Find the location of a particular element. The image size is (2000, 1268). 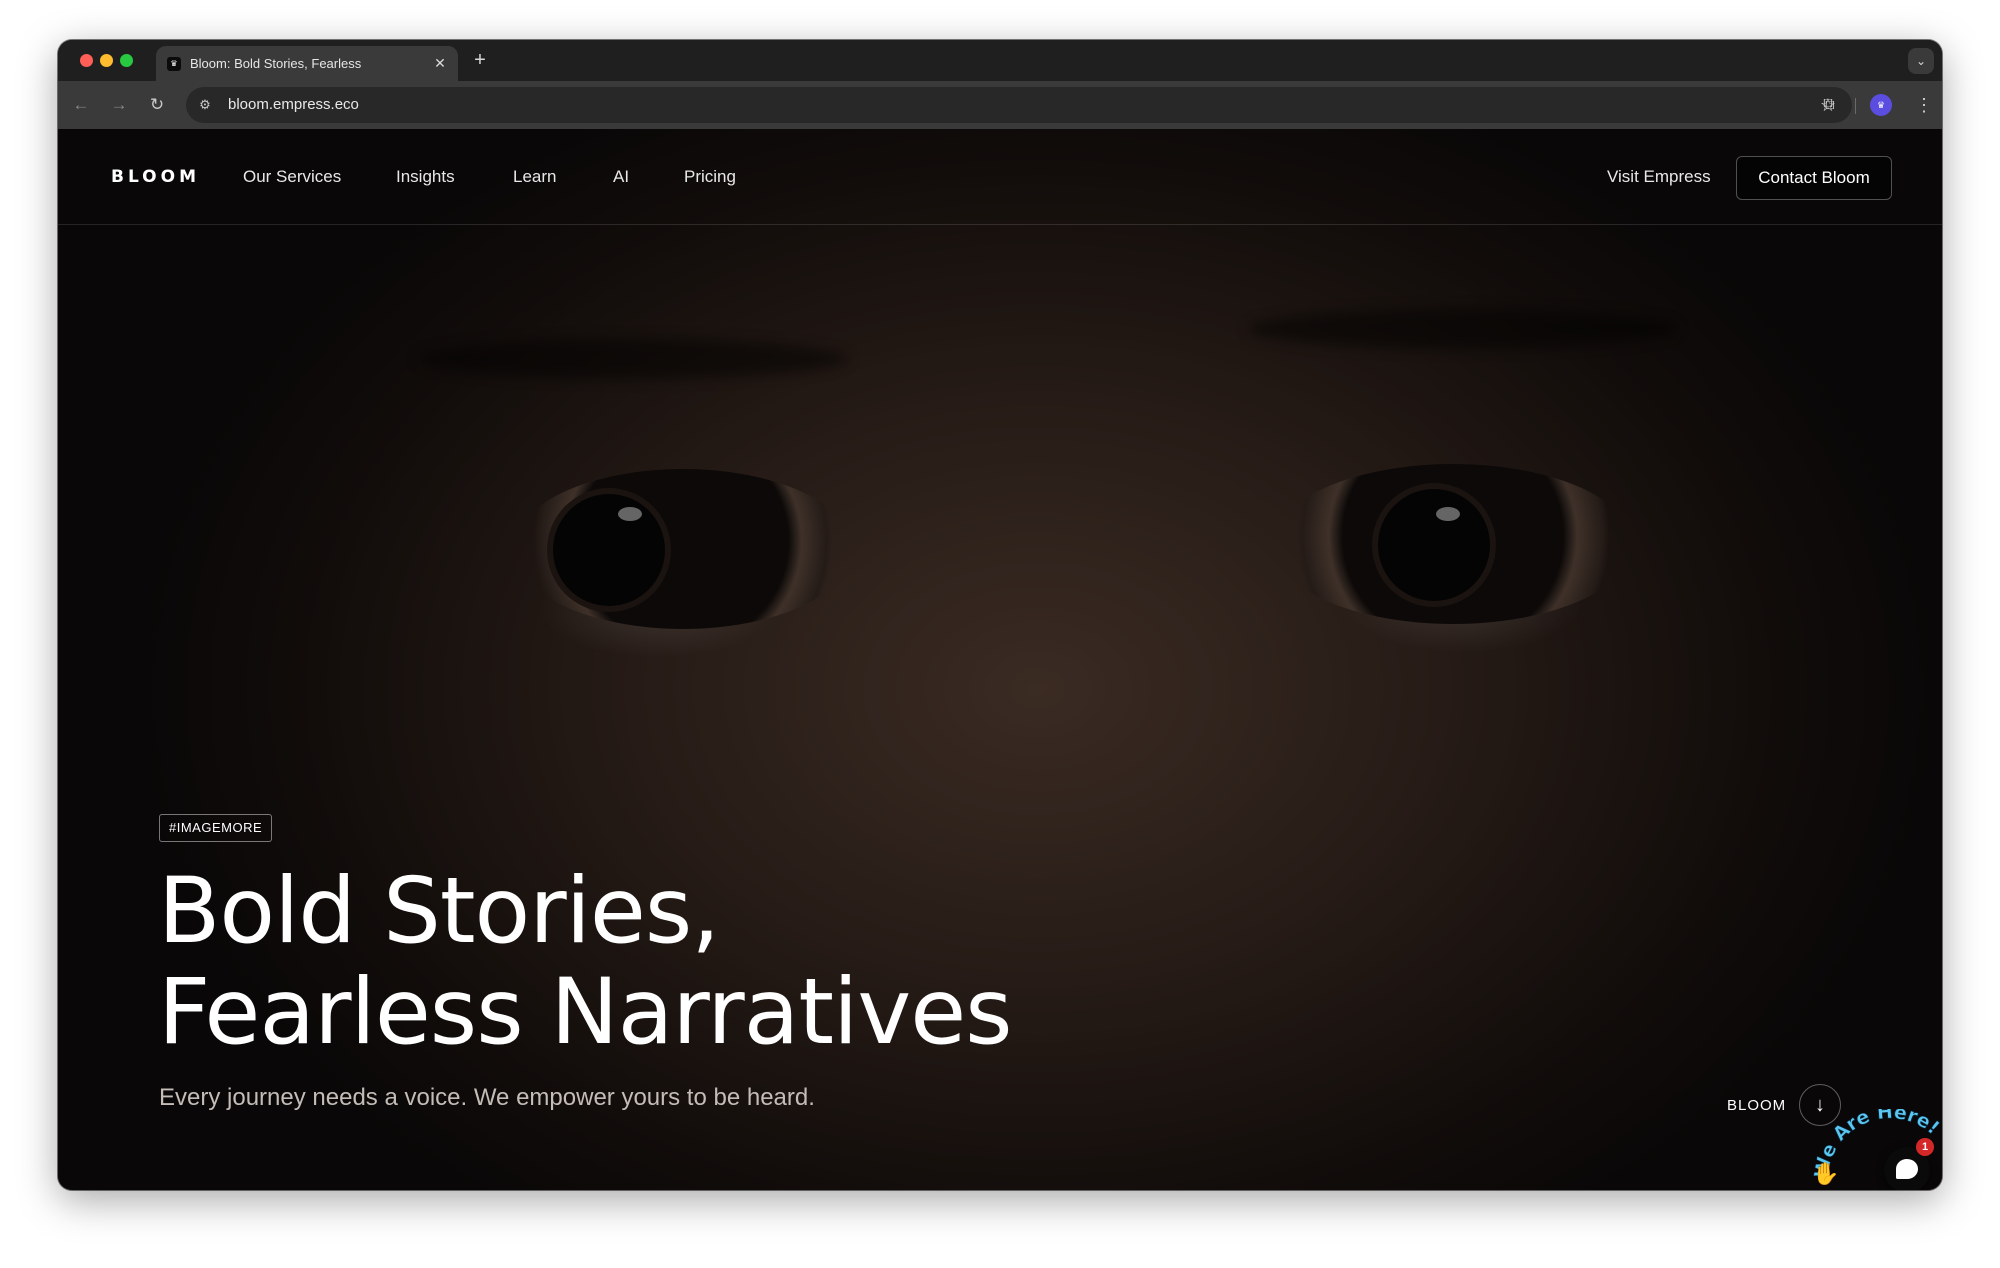

hero-image-brow-right is located at coordinates (1463, 329).